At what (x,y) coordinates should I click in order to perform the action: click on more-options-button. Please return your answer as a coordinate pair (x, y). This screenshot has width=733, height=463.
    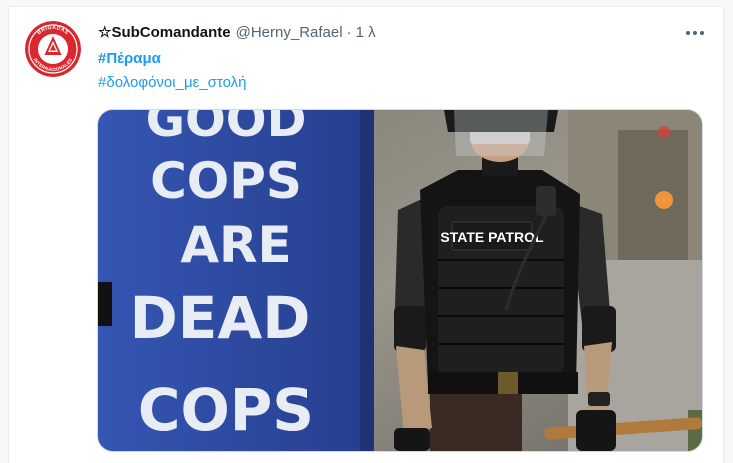
    Looking at the image, I should click on (695, 33).